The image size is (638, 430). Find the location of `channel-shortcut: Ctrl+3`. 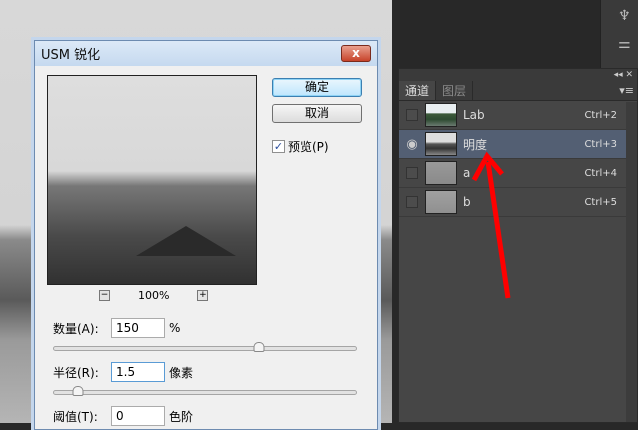

channel-shortcut: Ctrl+3 is located at coordinates (600, 144).